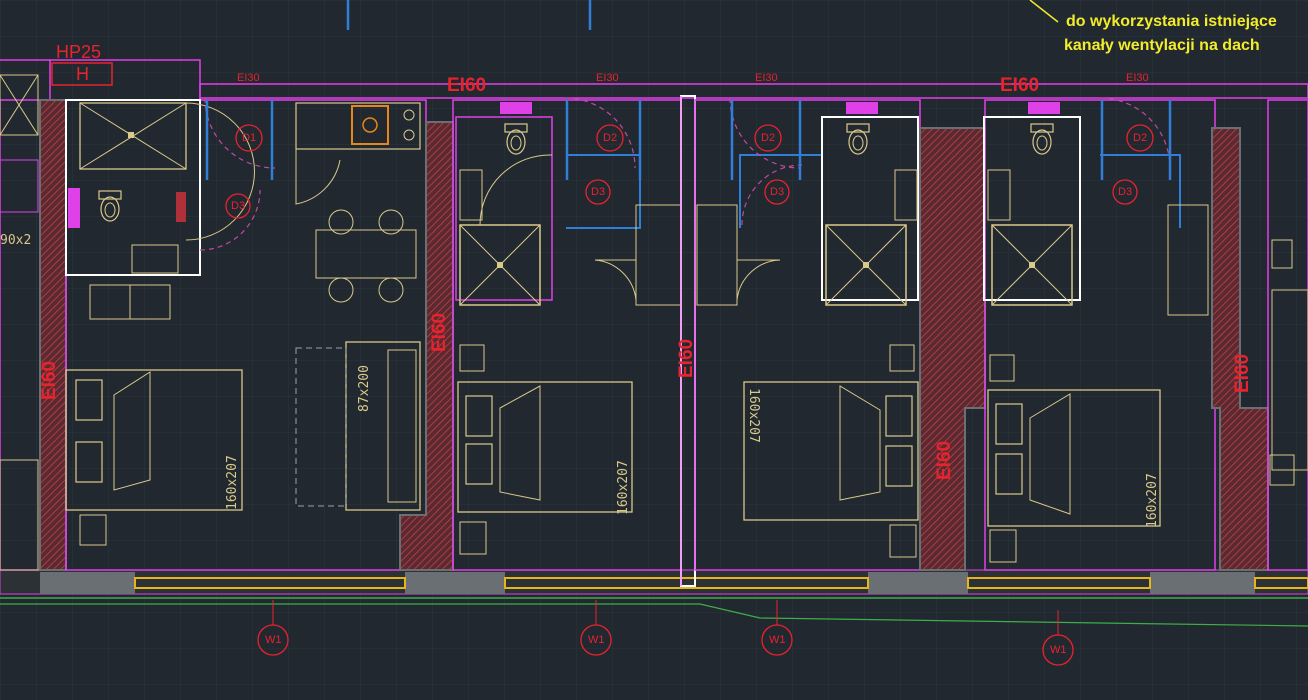 This screenshot has width=1308, height=700. What do you see at coordinates (1058, 650) in the screenshot?
I see `window-tag-4: W1` at bounding box center [1058, 650].